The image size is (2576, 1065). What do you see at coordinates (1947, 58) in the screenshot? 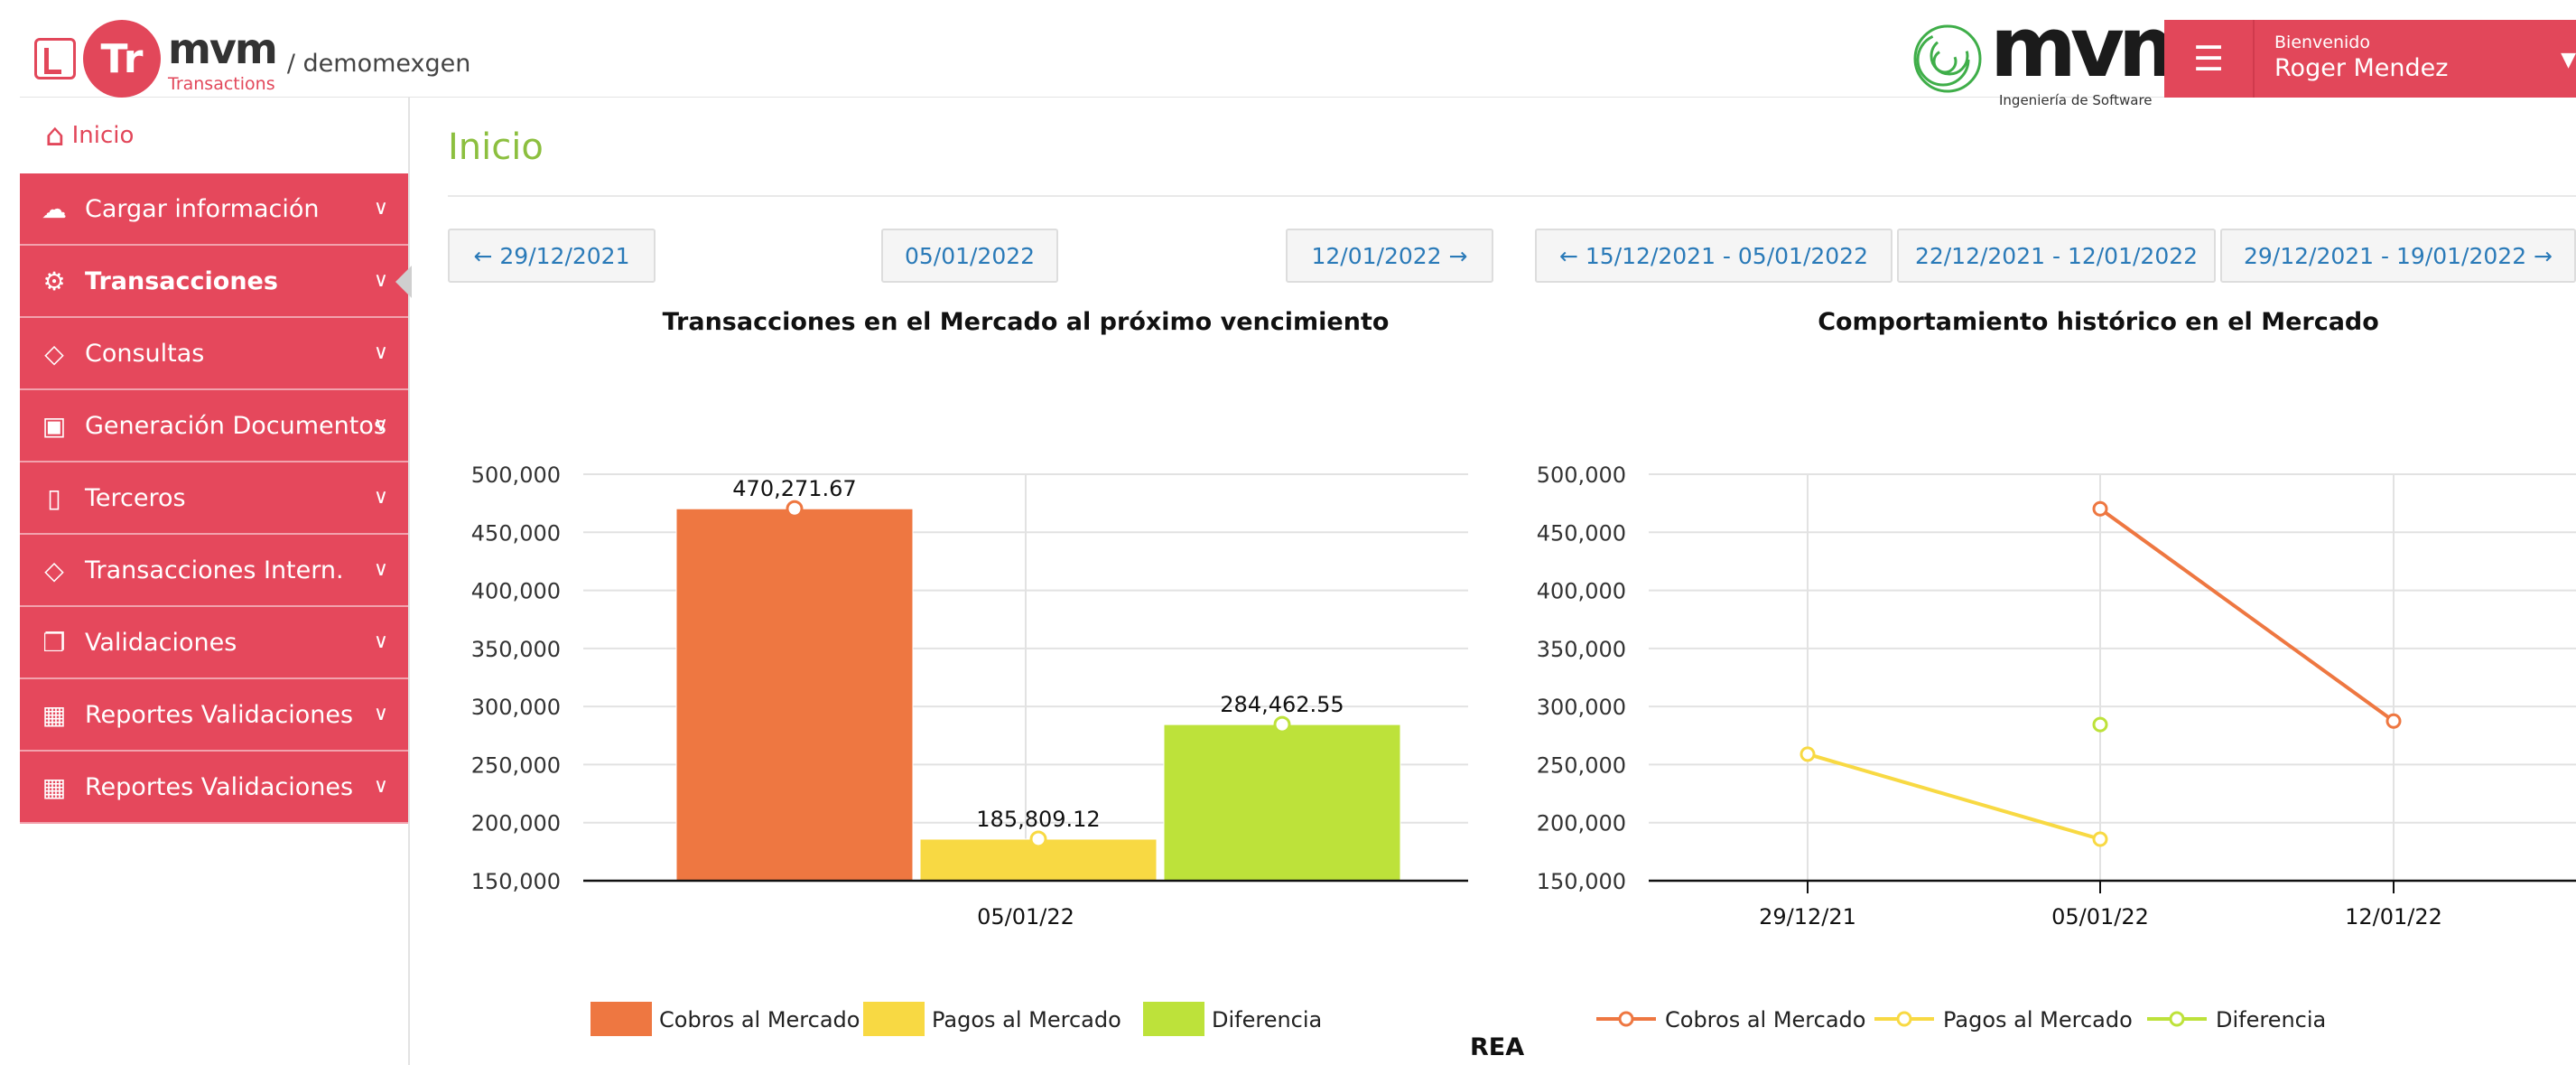
I see `brand-swirl-icon` at bounding box center [1947, 58].